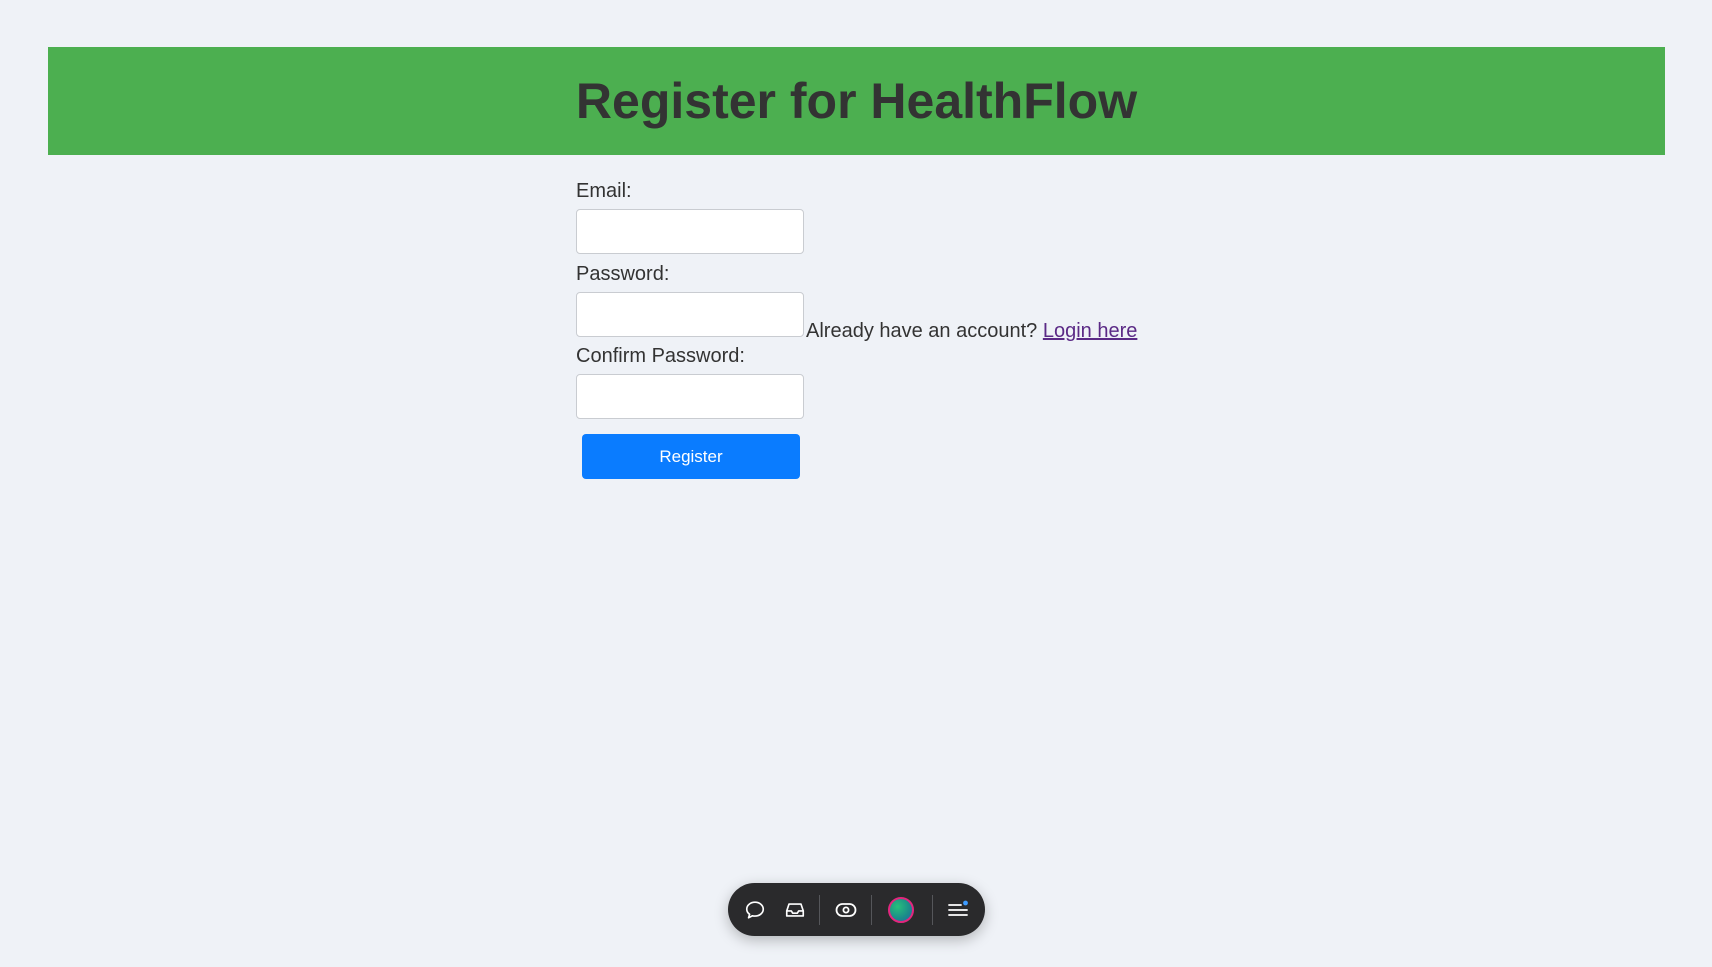 The width and height of the screenshot is (1712, 967). I want to click on login-link: Login here, so click(1090, 331).